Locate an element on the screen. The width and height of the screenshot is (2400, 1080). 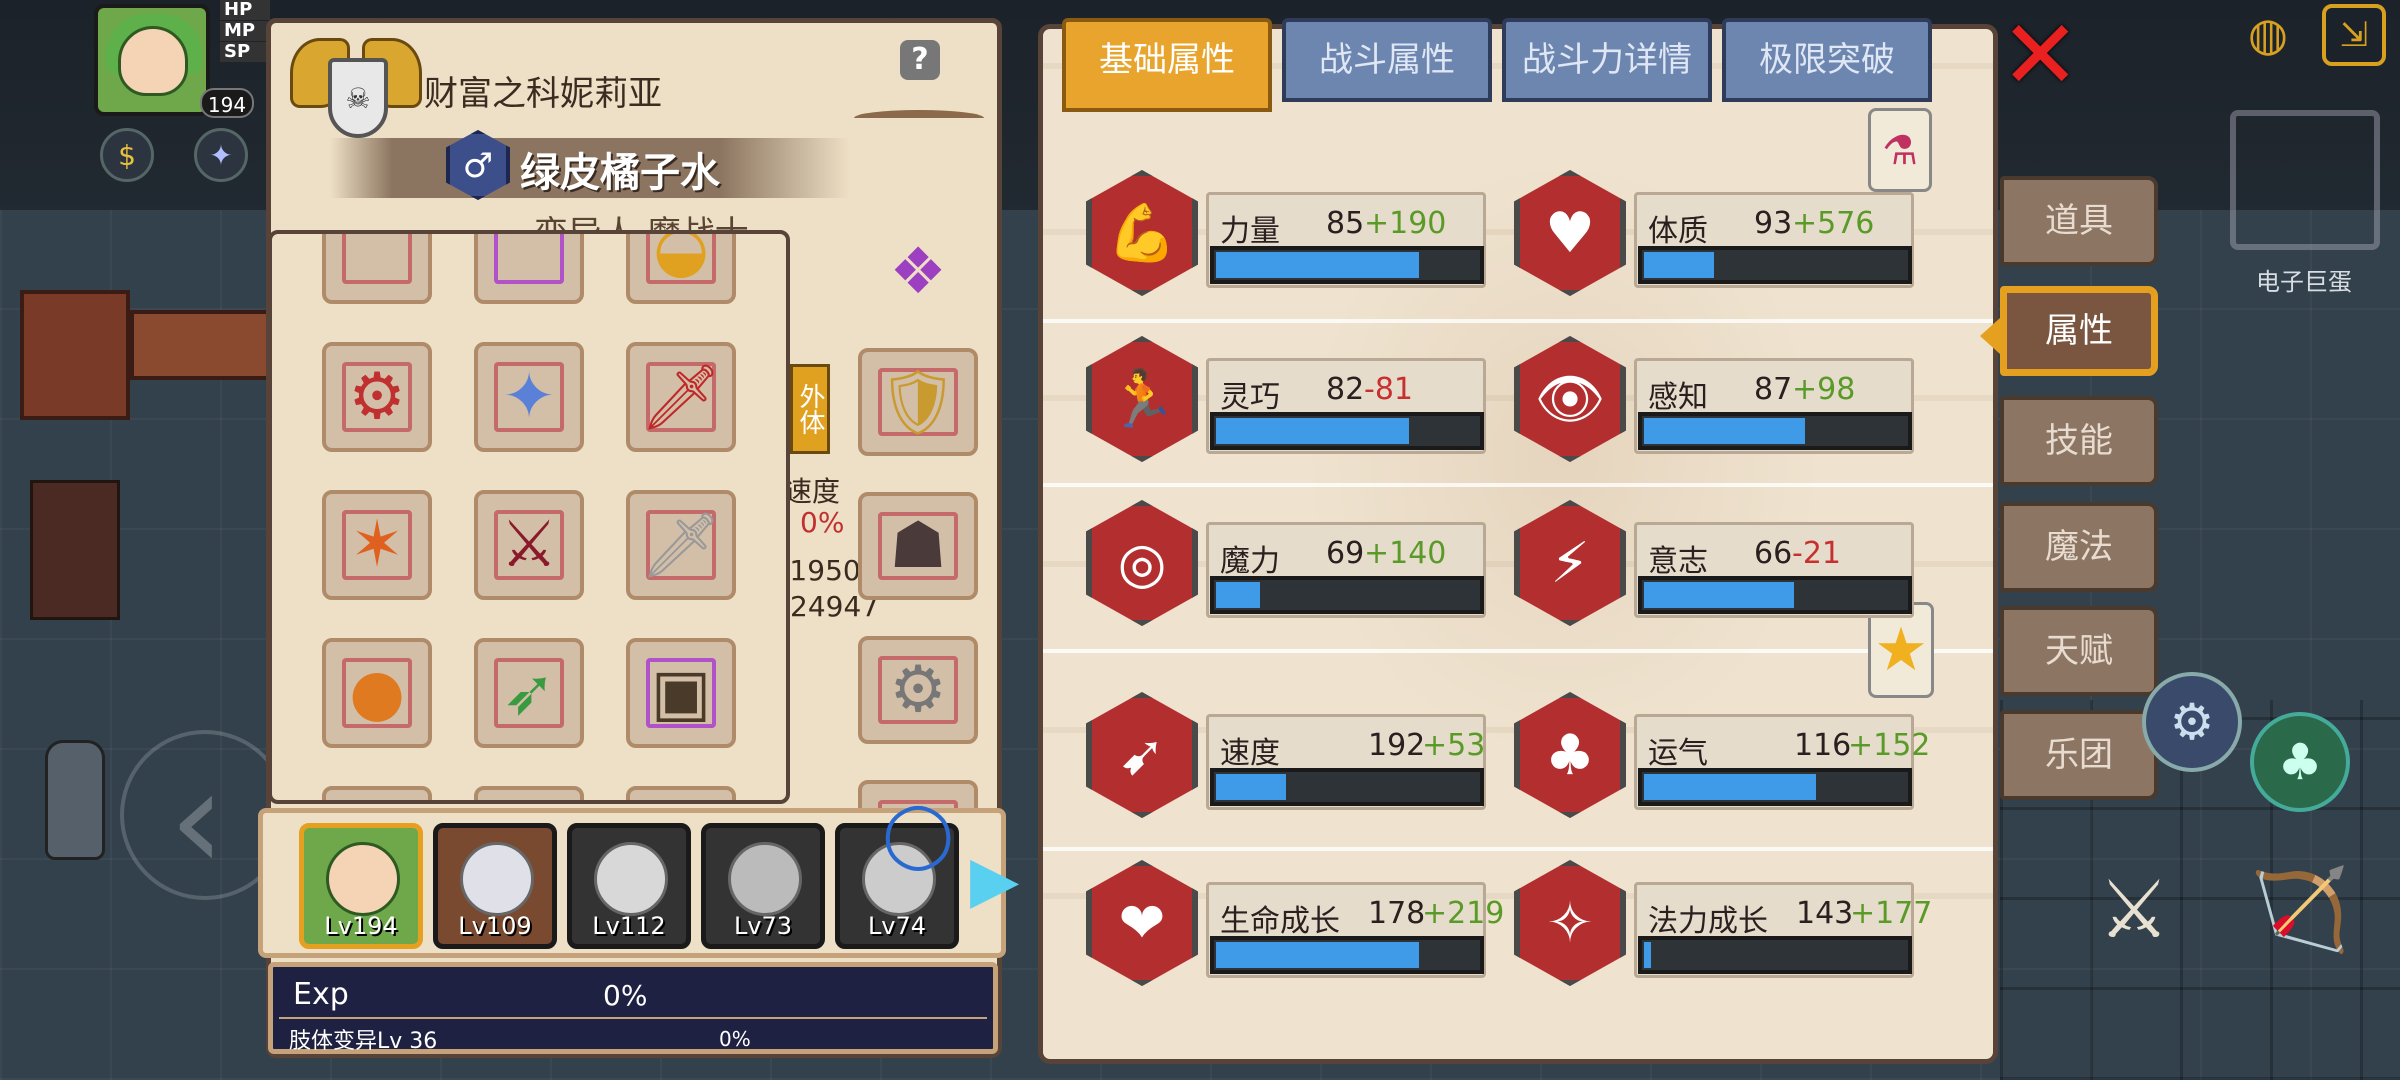
stat-name: 生命成长 is located at coordinates (1280, 921).